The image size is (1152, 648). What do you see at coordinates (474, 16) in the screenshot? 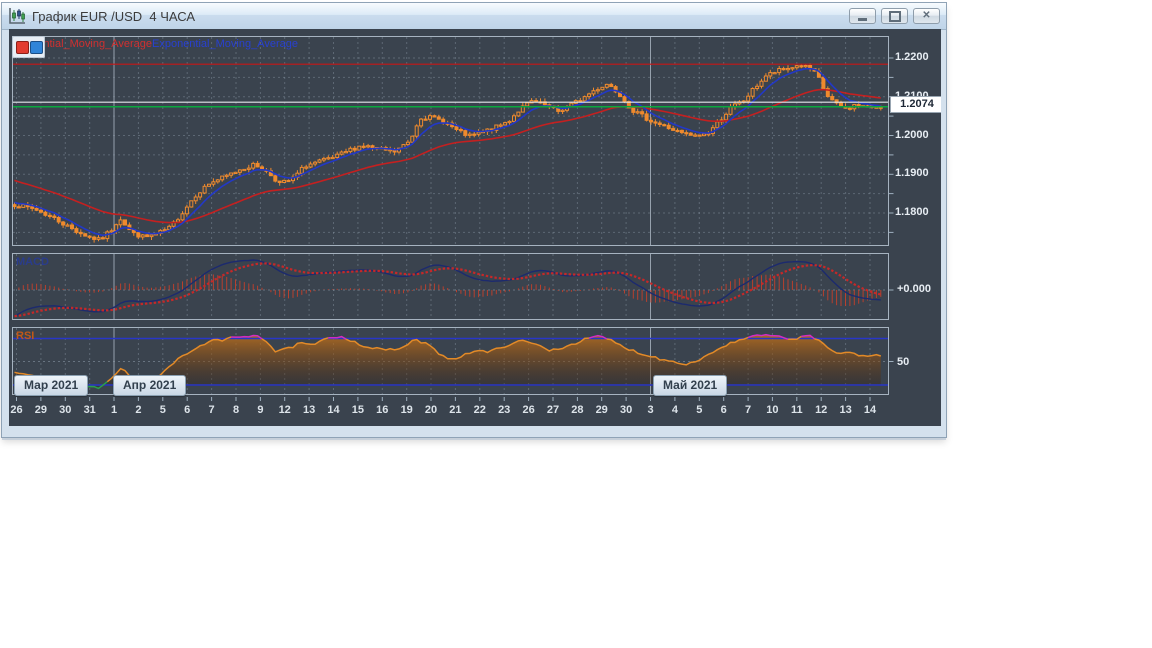
I see `titlebar: График EUR /USD 4 ЧАСА ✕` at bounding box center [474, 16].